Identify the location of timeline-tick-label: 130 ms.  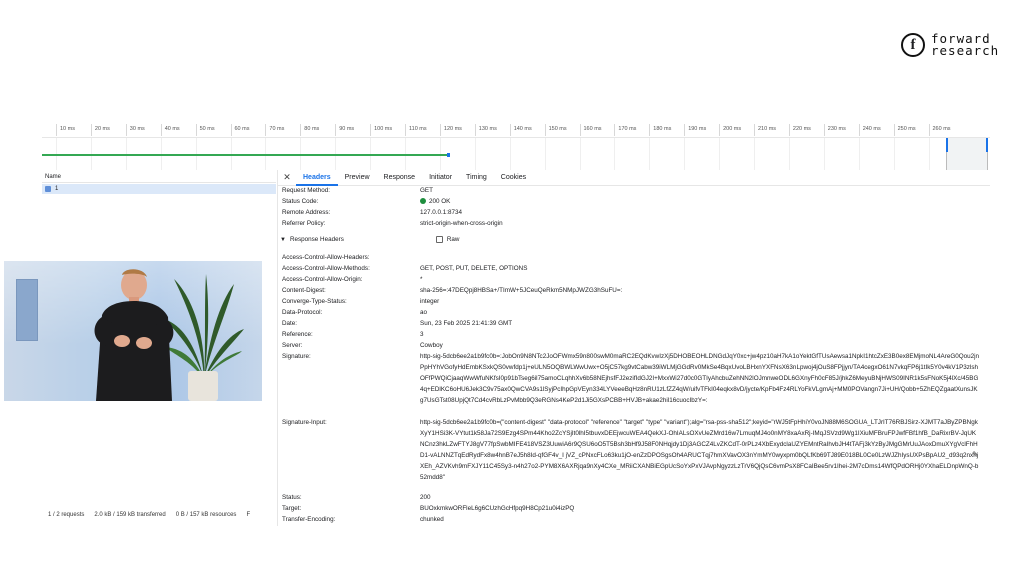
(487, 129).